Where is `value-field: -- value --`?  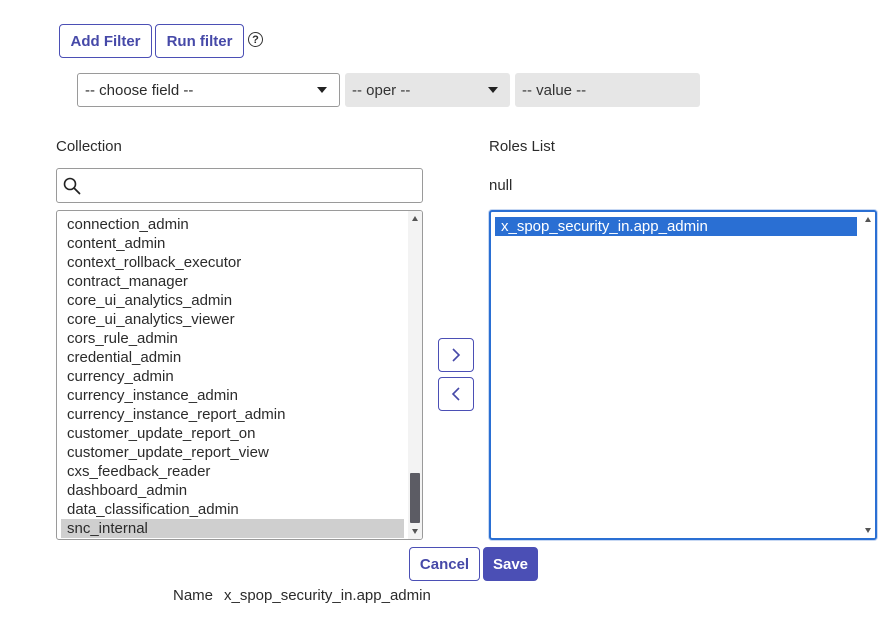 value-field: -- value -- is located at coordinates (607, 90).